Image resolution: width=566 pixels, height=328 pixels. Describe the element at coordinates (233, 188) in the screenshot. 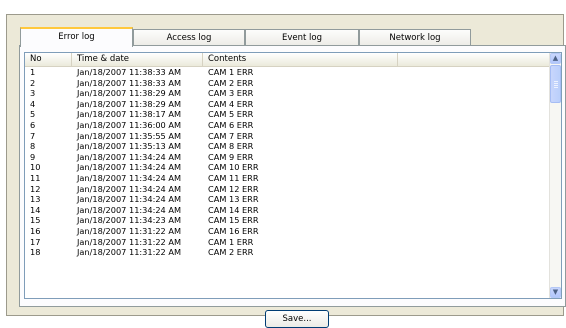

I see `cell-contents: CAM 12 ERR` at that location.